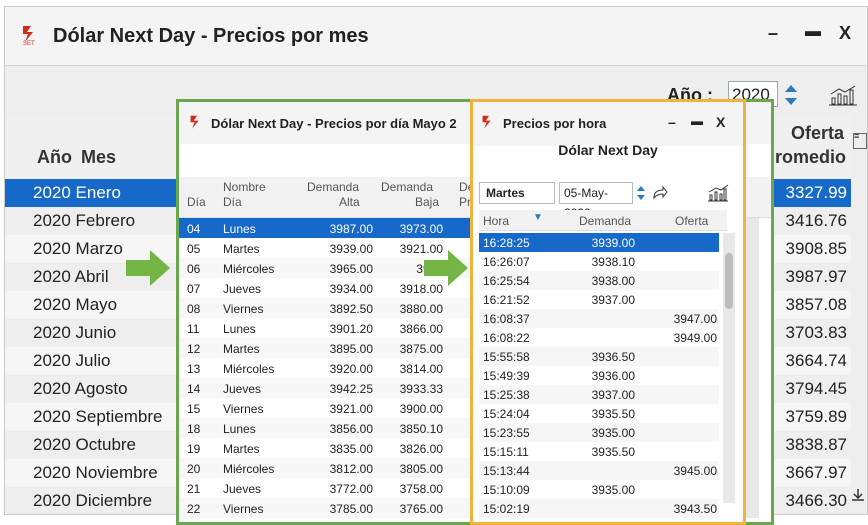 Image resolution: width=868 pixels, height=525 pixels. What do you see at coordinates (608, 150) in the screenshot?
I see `hour-window-subtitle: Dólar Next Day` at bounding box center [608, 150].